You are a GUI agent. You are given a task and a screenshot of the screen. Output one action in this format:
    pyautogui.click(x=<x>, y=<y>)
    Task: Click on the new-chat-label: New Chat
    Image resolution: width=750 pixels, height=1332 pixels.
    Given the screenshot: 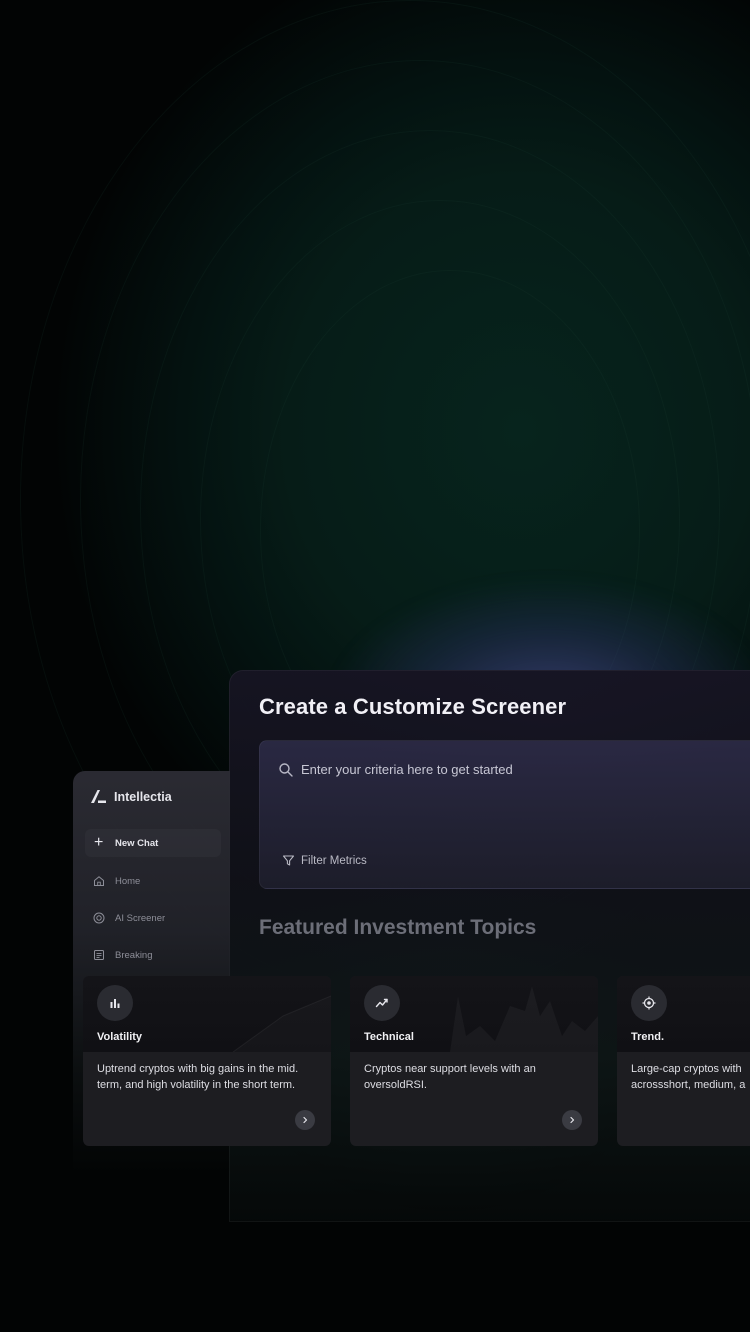 What is the action you would take?
    pyautogui.click(x=137, y=843)
    